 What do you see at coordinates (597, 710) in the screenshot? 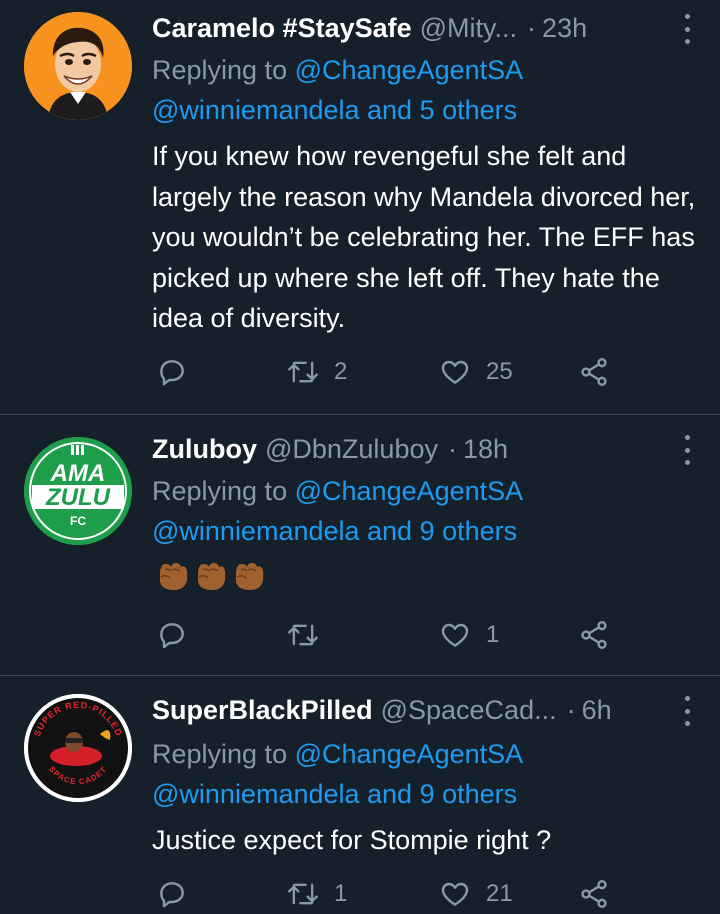
I see `timestamp: 6h` at bounding box center [597, 710].